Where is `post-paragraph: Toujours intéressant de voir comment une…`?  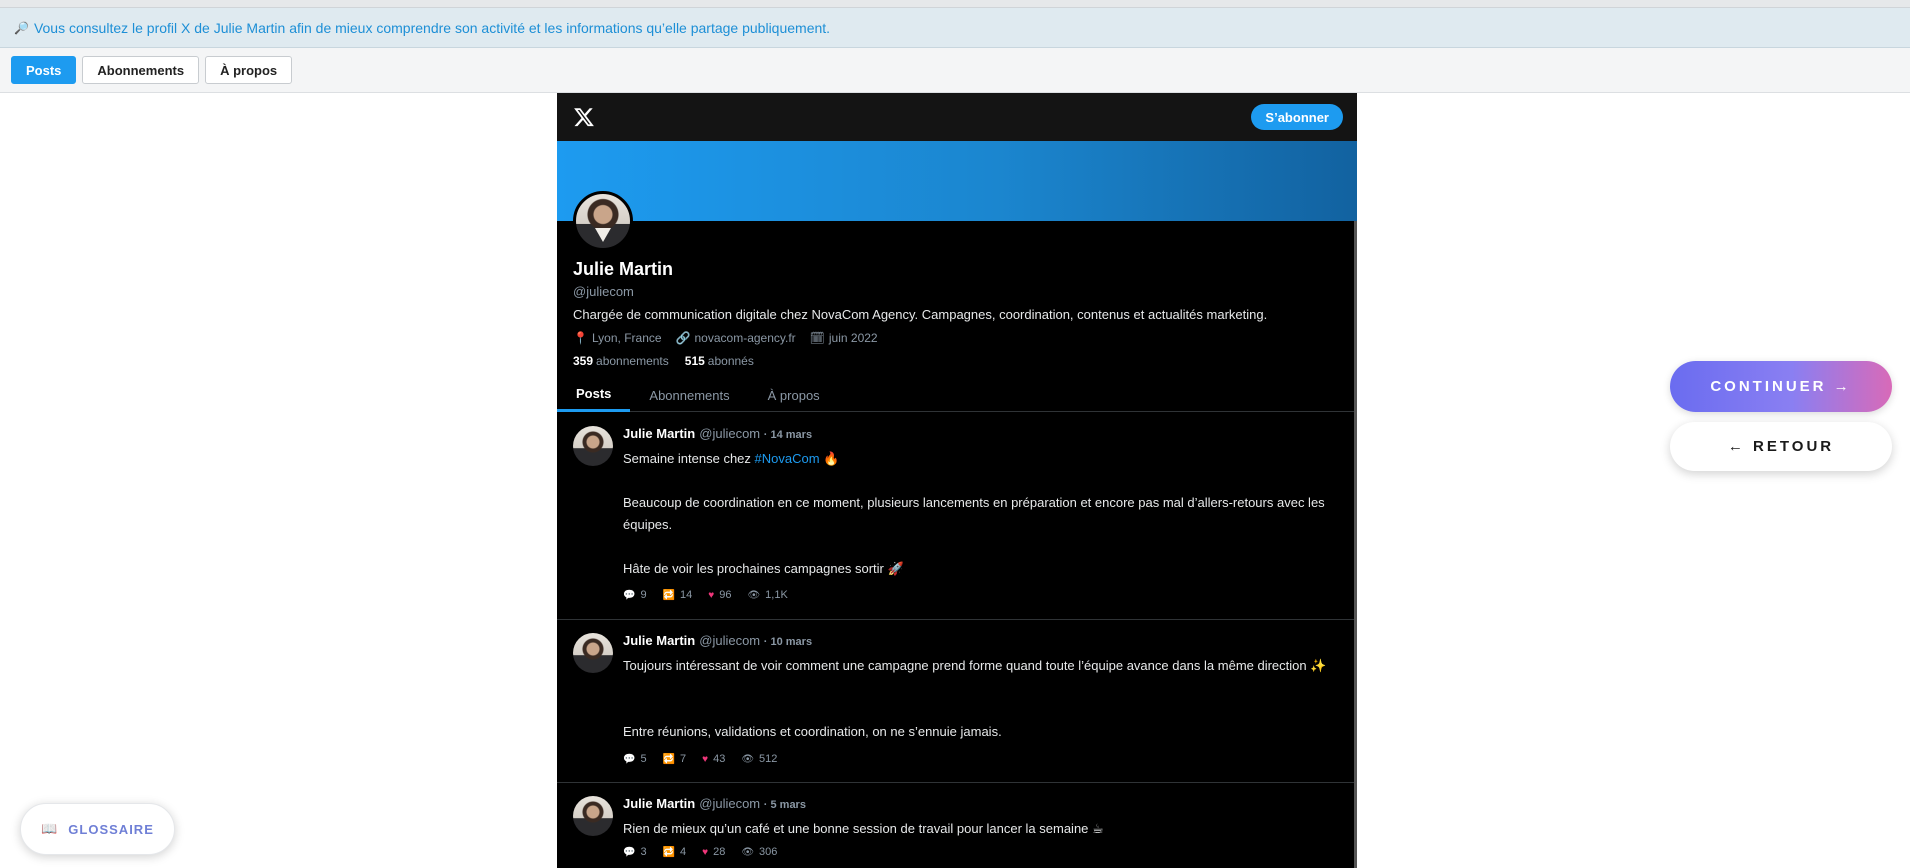 post-paragraph: Toujours intéressant de voir comment une… is located at coordinates (975, 665).